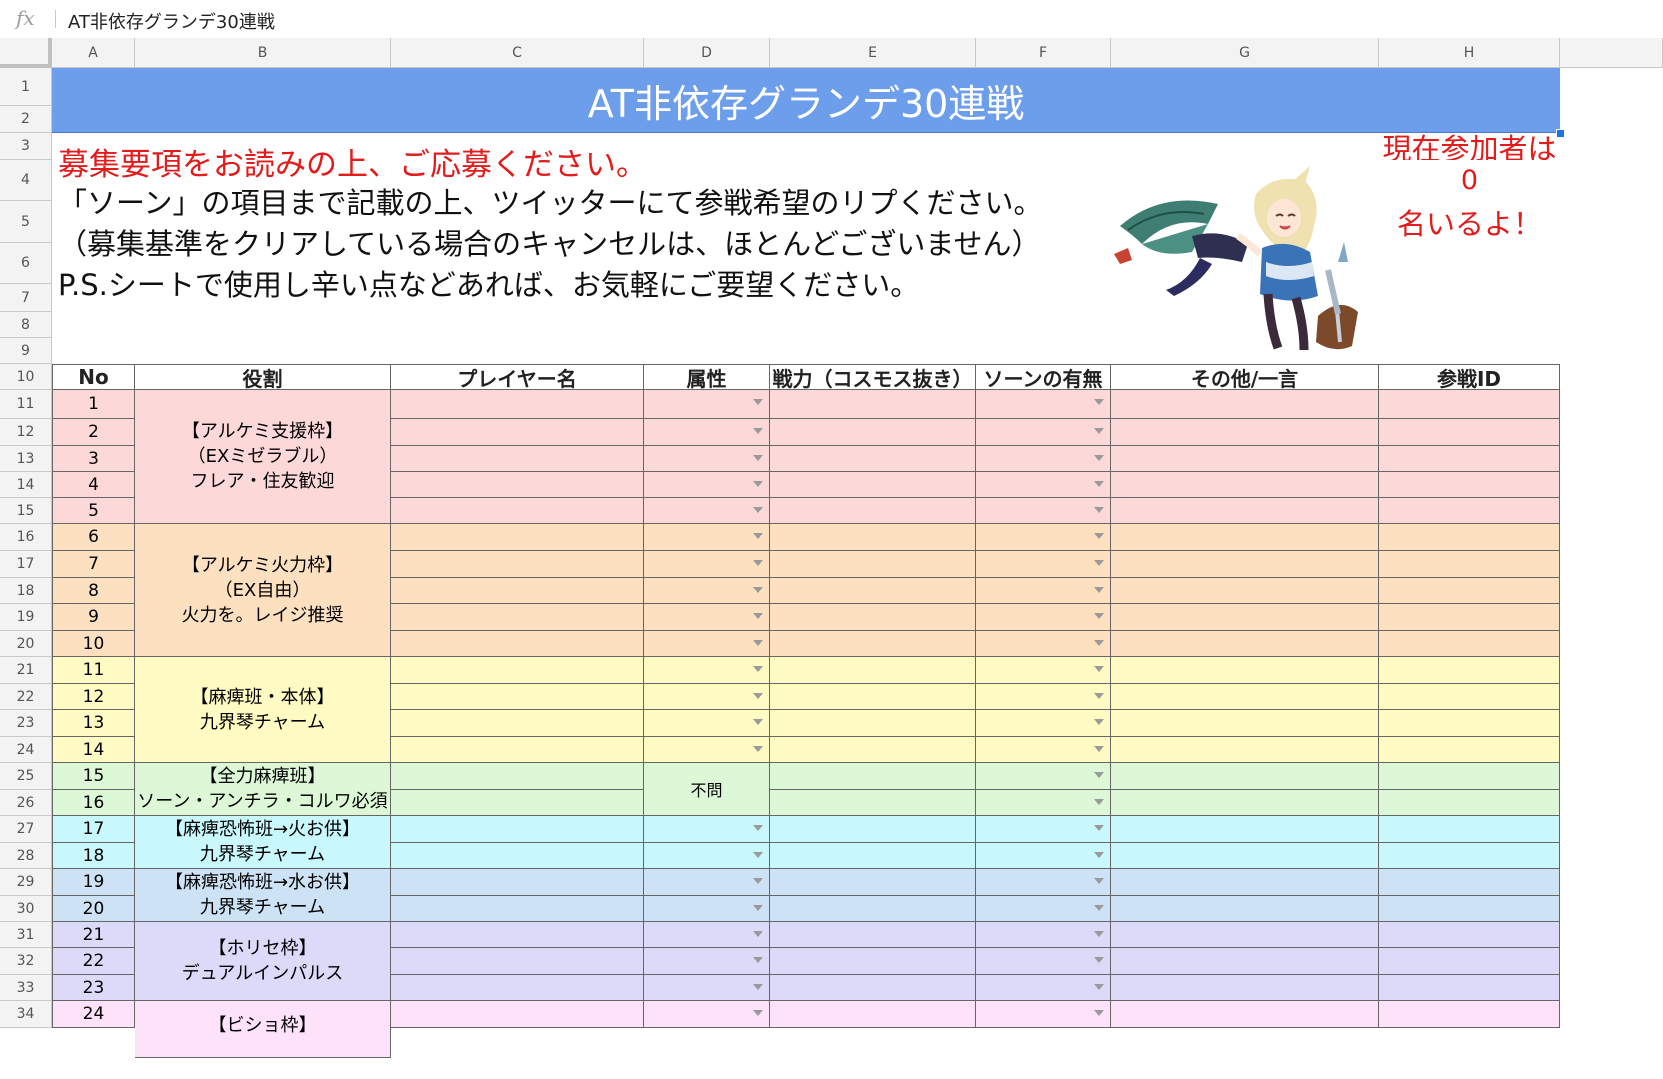 The width and height of the screenshot is (1663, 1079). I want to click on row-header-33: 33, so click(26, 988).